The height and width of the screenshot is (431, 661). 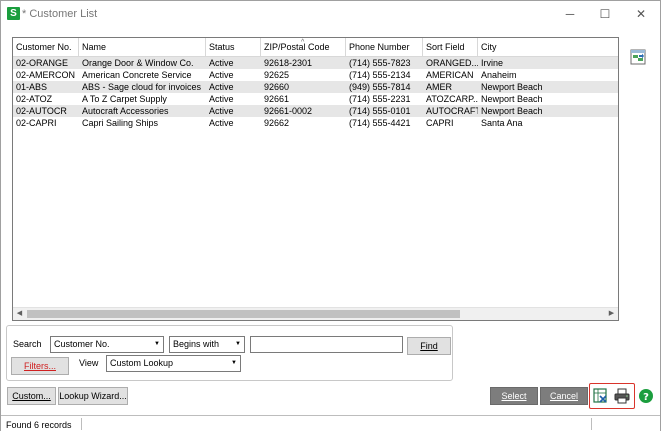 I want to click on cell-sort-field: AUTOCRAFT, so click(x=452, y=111).